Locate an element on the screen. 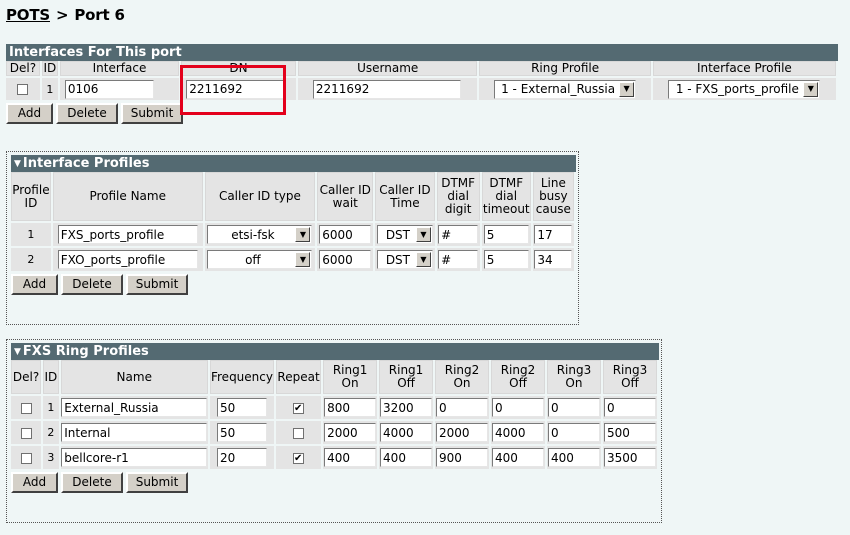 Image resolution: width=850 pixels, height=535 pixels. ring3-off-cell is located at coordinates (629, 457).